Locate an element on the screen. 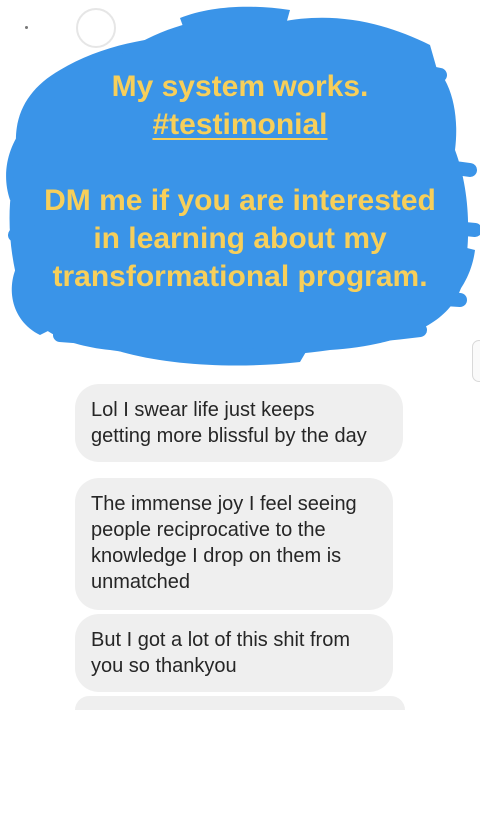 The image size is (480, 831). message-text-line: getting more blissful by the day is located at coordinates (229, 436).